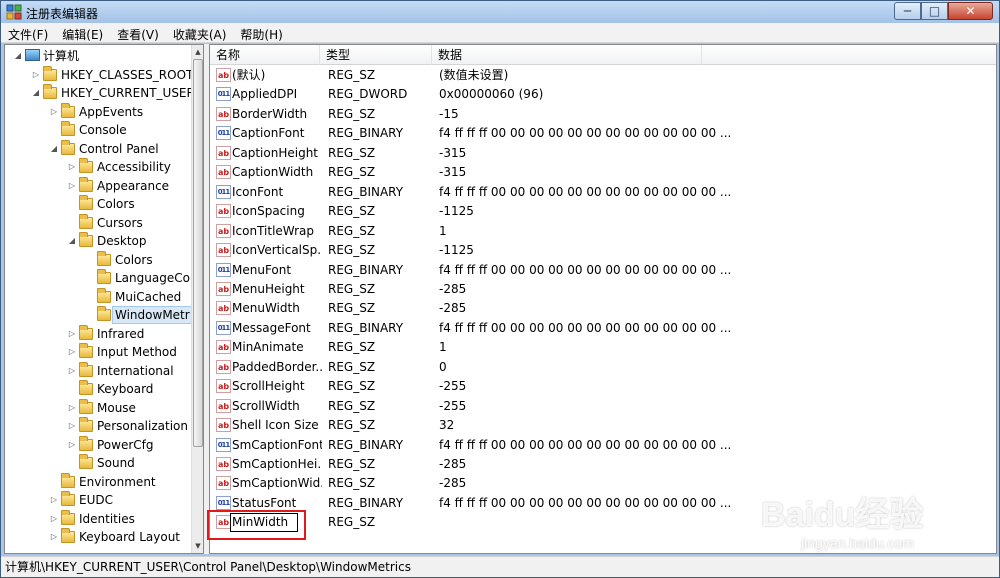  I want to click on tree-scrollbar: ▲ ▼, so click(197, 299).